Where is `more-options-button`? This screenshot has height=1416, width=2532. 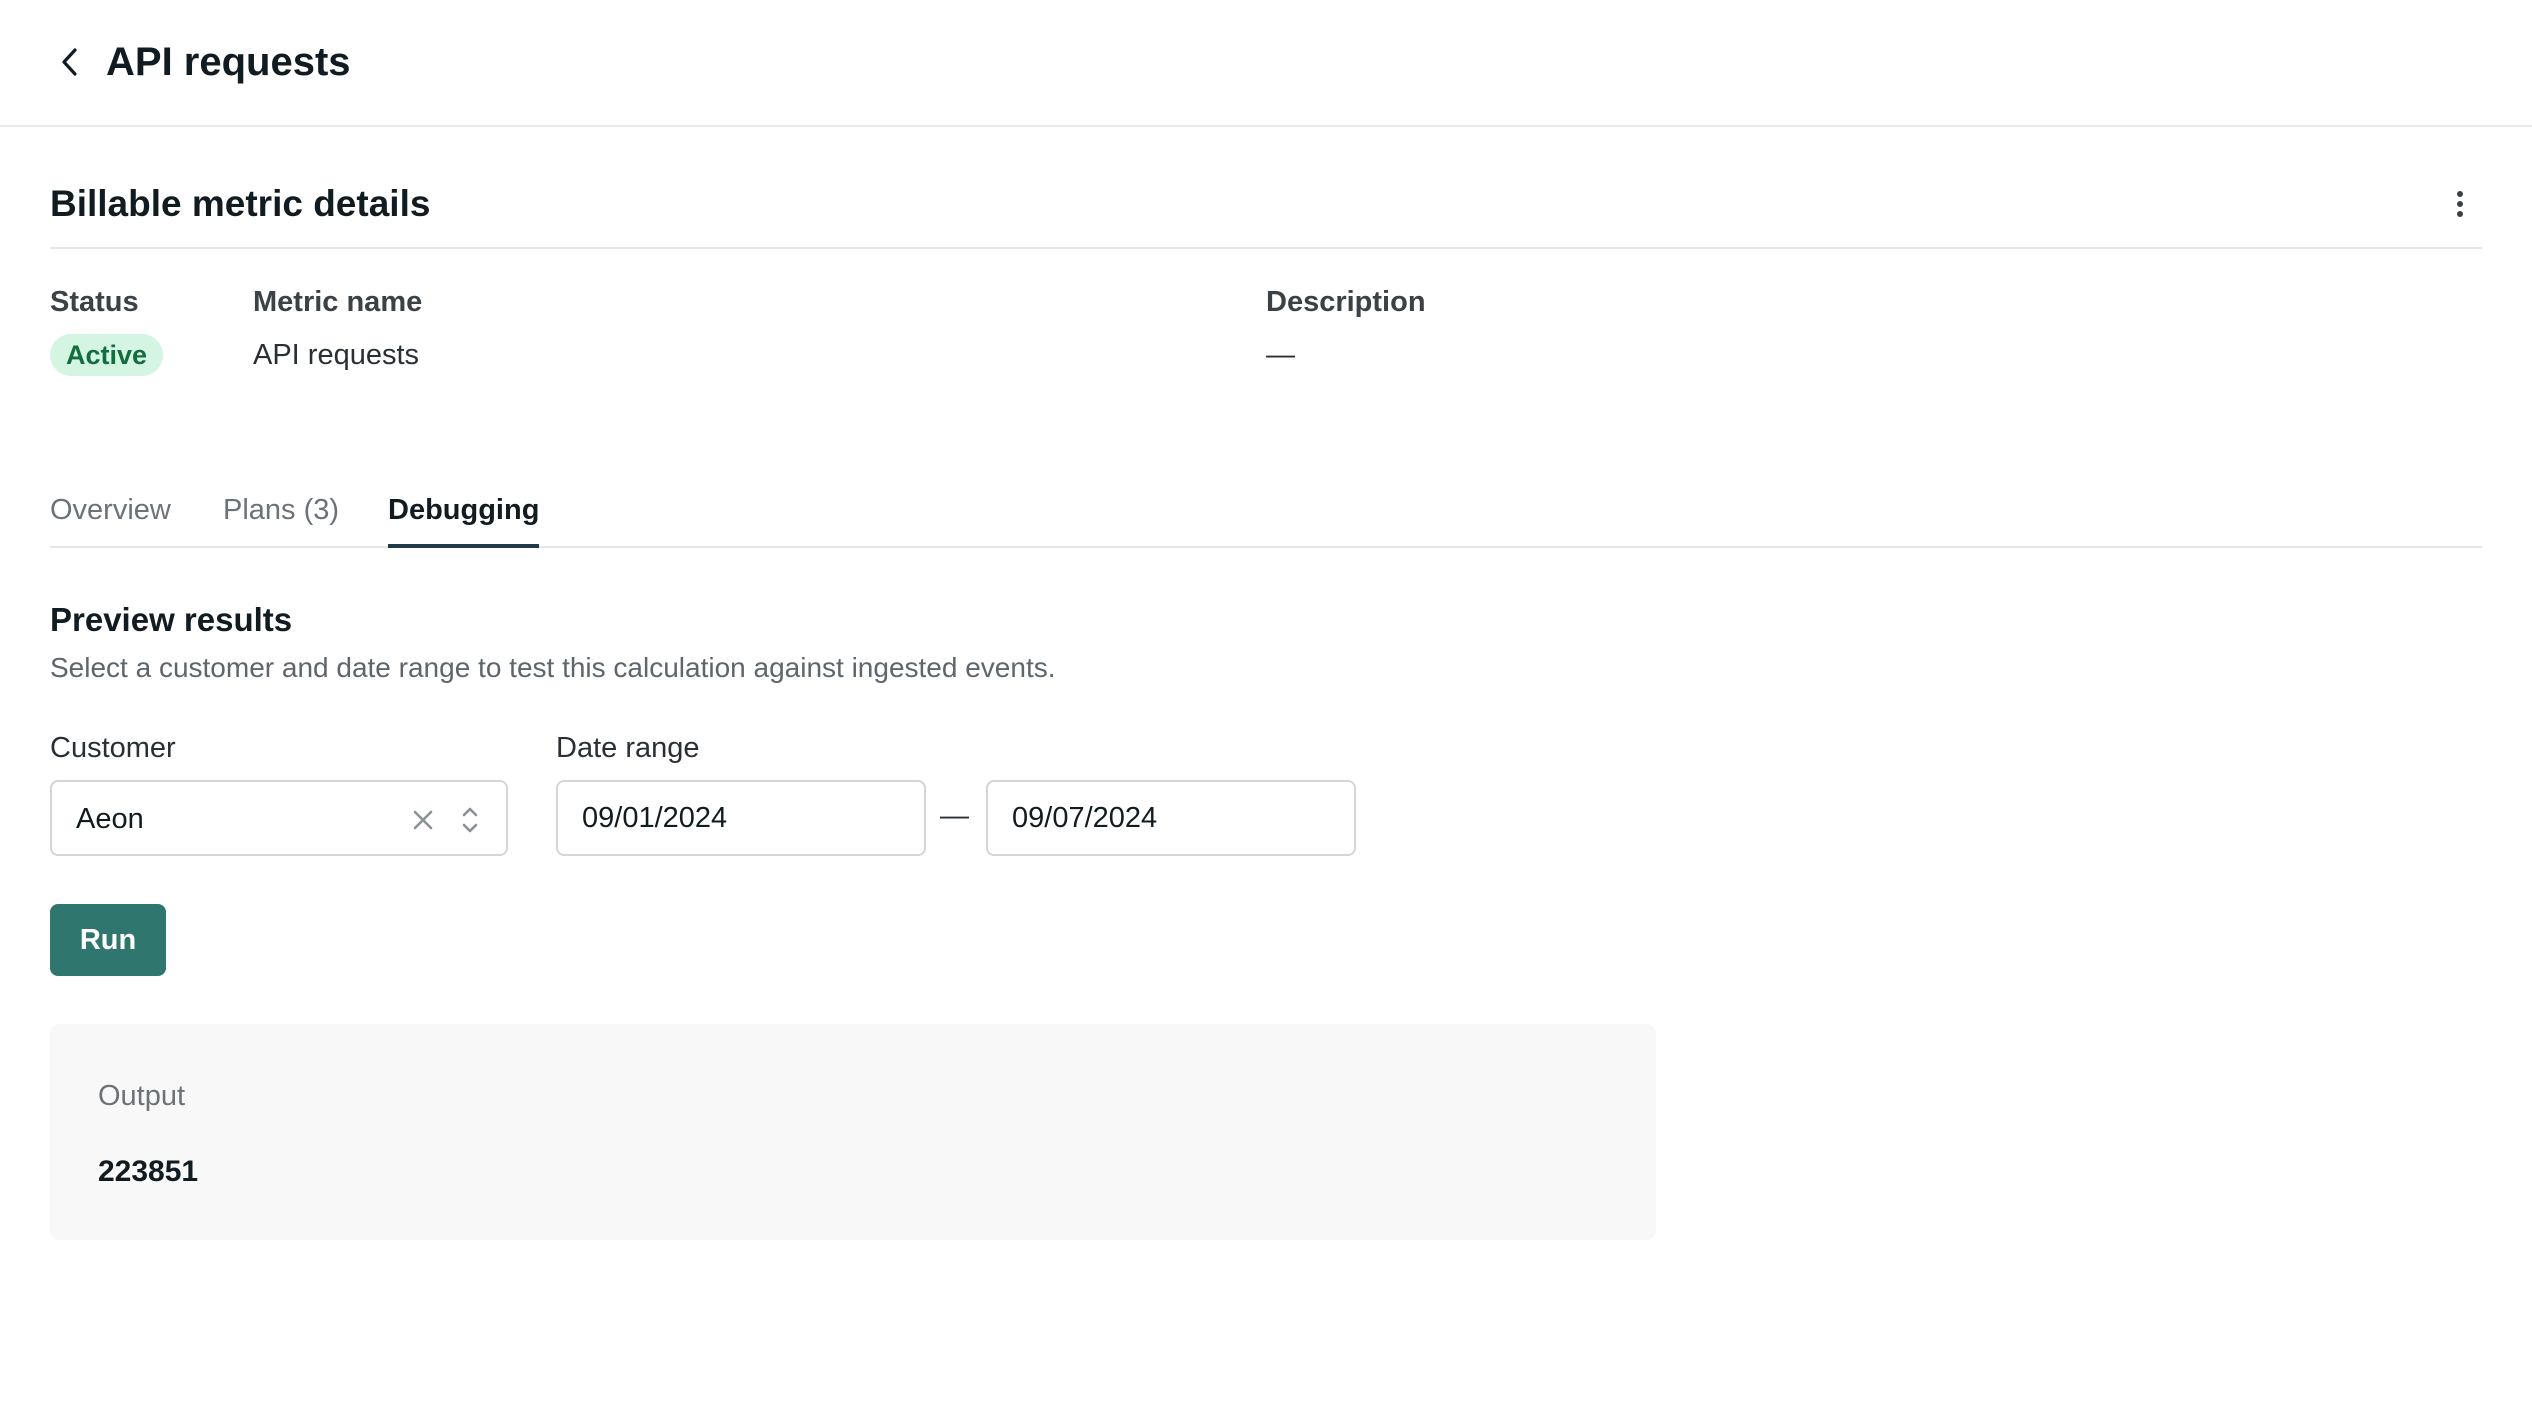 more-options-button is located at coordinates (2460, 204).